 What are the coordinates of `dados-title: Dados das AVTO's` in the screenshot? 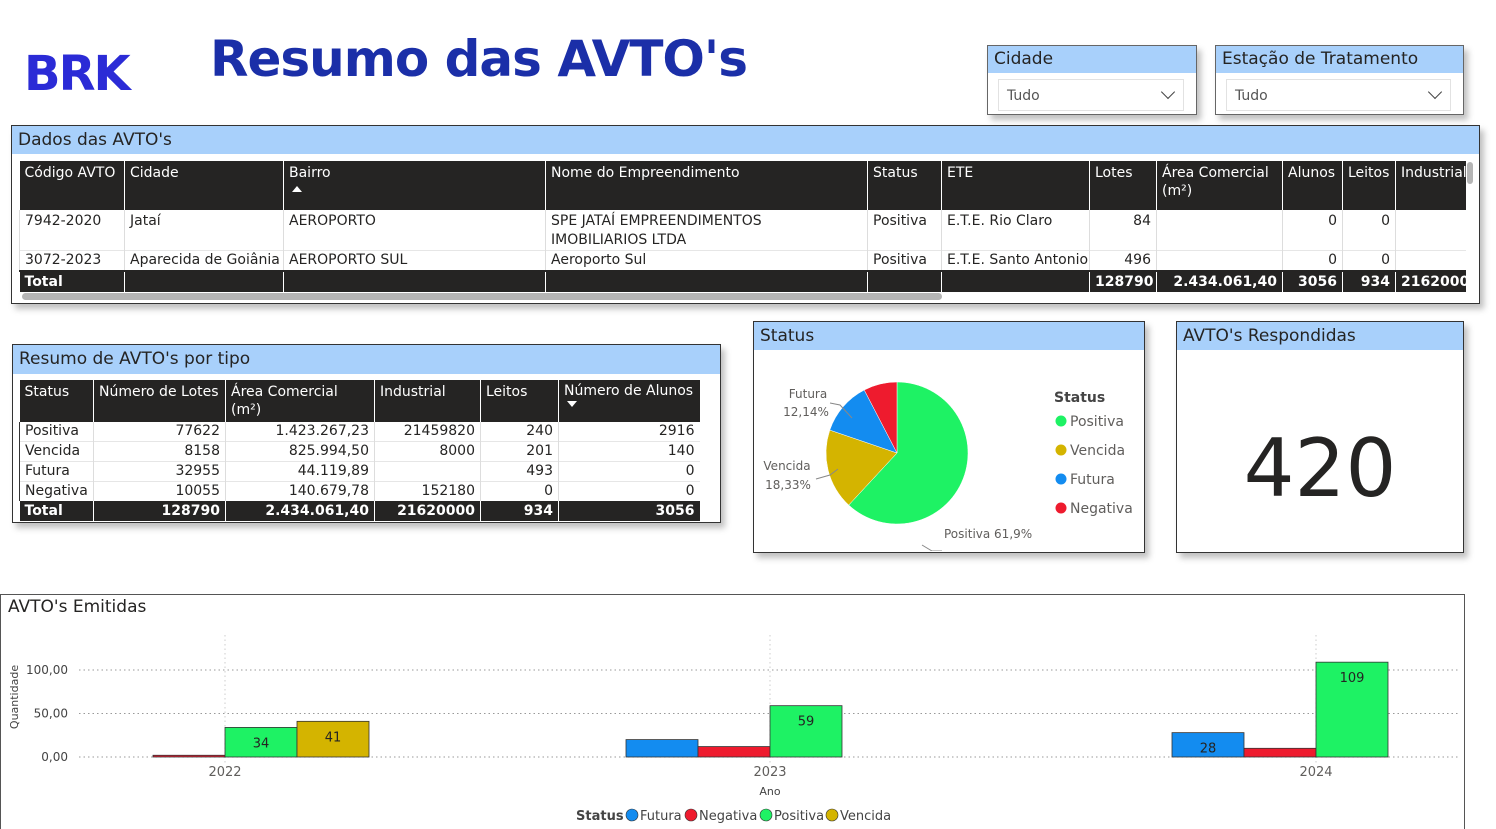 It's located at (745, 140).